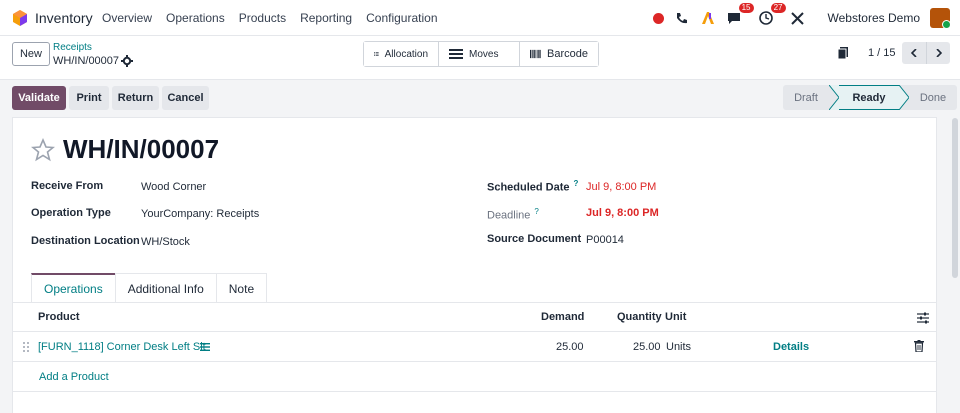 This screenshot has height=413, width=960. I want to click on pager-previous-button, so click(914, 53).